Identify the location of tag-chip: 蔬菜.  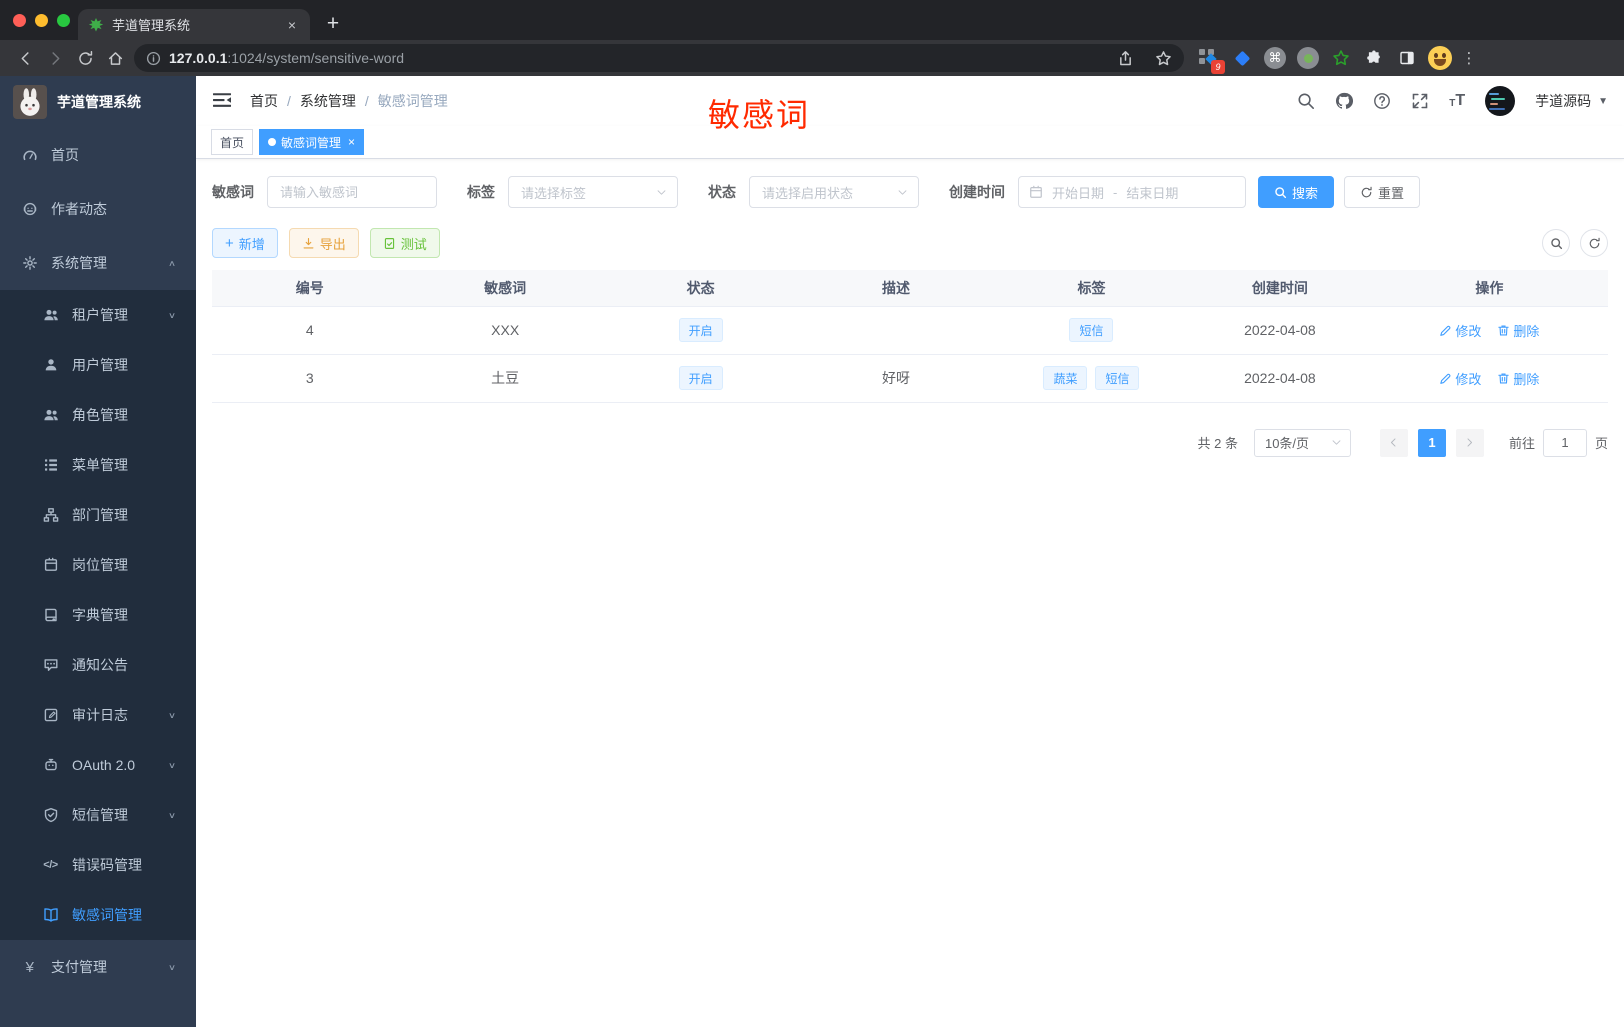
(1065, 378).